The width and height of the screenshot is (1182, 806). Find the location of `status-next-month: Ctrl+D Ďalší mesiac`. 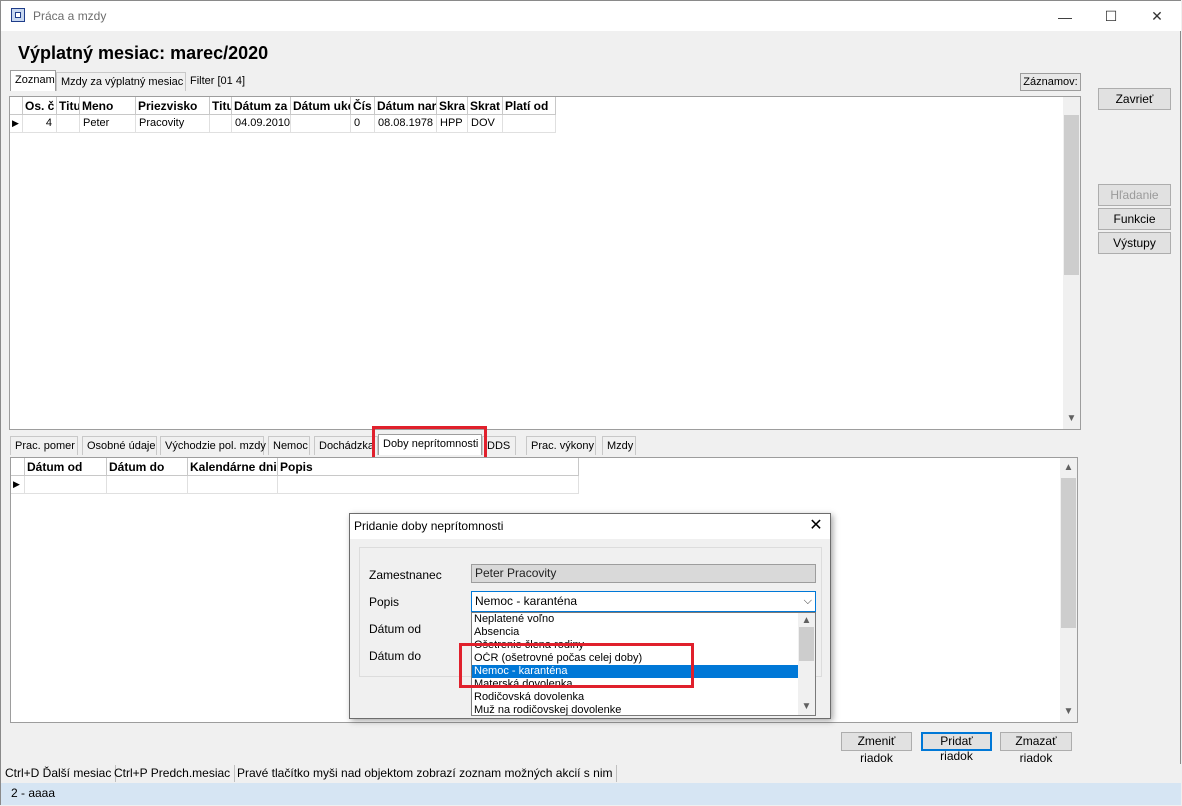

status-next-month: Ctrl+D Ďalší mesiac is located at coordinates (59, 773).